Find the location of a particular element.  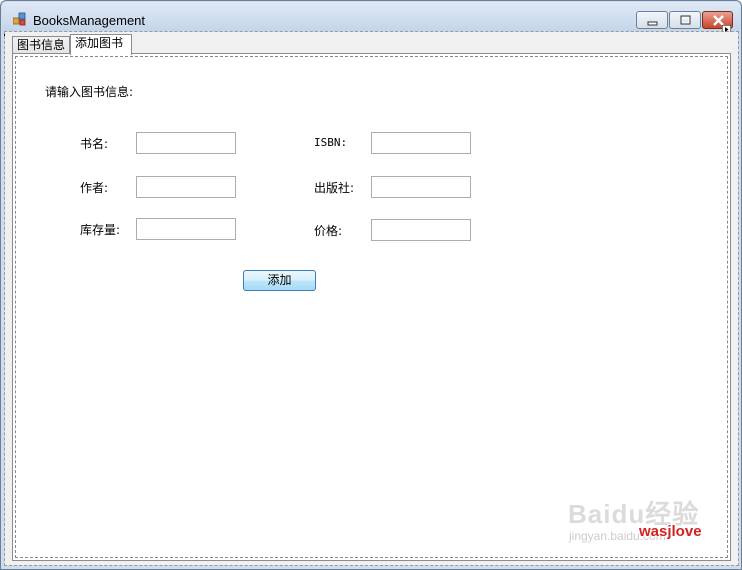

window-title: BooksManagement is located at coordinates (89, 20).